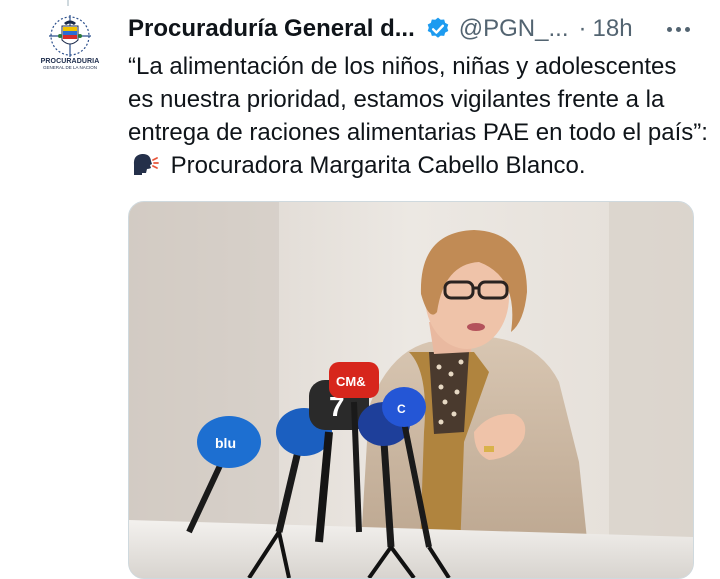 The height and width of the screenshot is (579, 720). What do you see at coordinates (70, 36) in the screenshot?
I see `coat-of-arms-icon` at bounding box center [70, 36].